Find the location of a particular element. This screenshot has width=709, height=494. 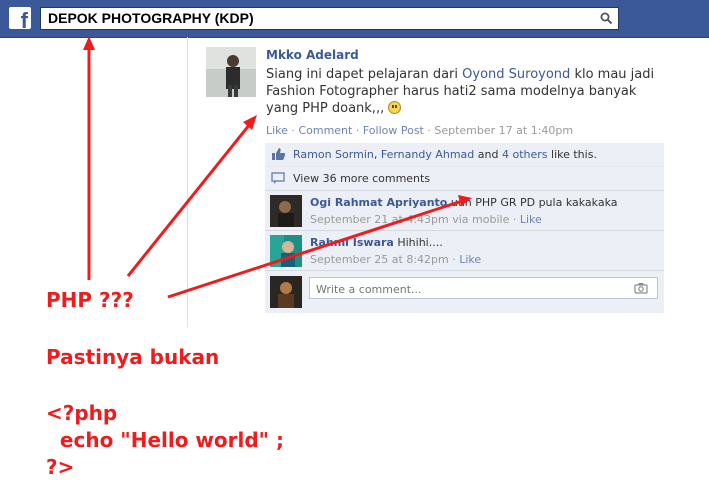

post-timestamp: September 17 at 1:40pm is located at coordinates (503, 130).